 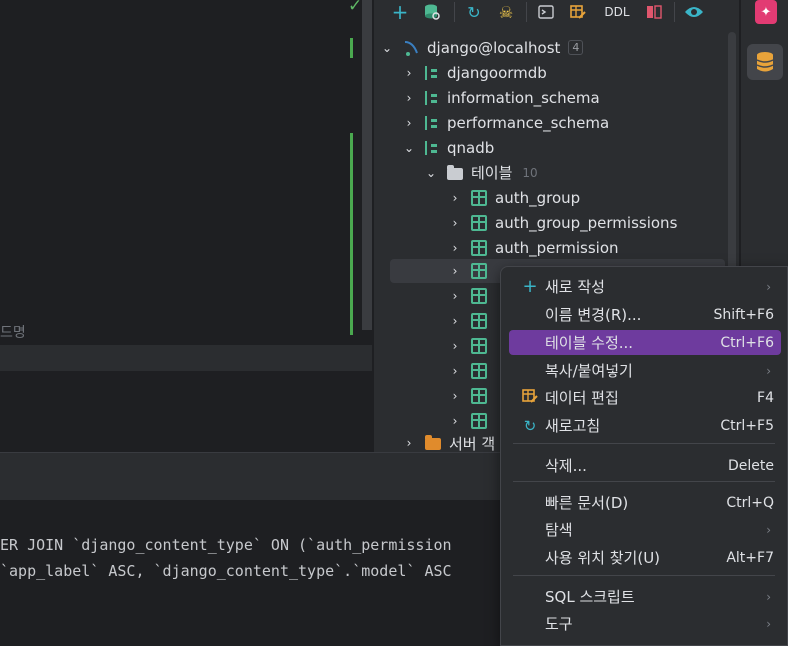 What do you see at coordinates (645, 314) in the screenshot?
I see `menu-item-rename: 이름 변경(R)... Shift+F6` at bounding box center [645, 314].